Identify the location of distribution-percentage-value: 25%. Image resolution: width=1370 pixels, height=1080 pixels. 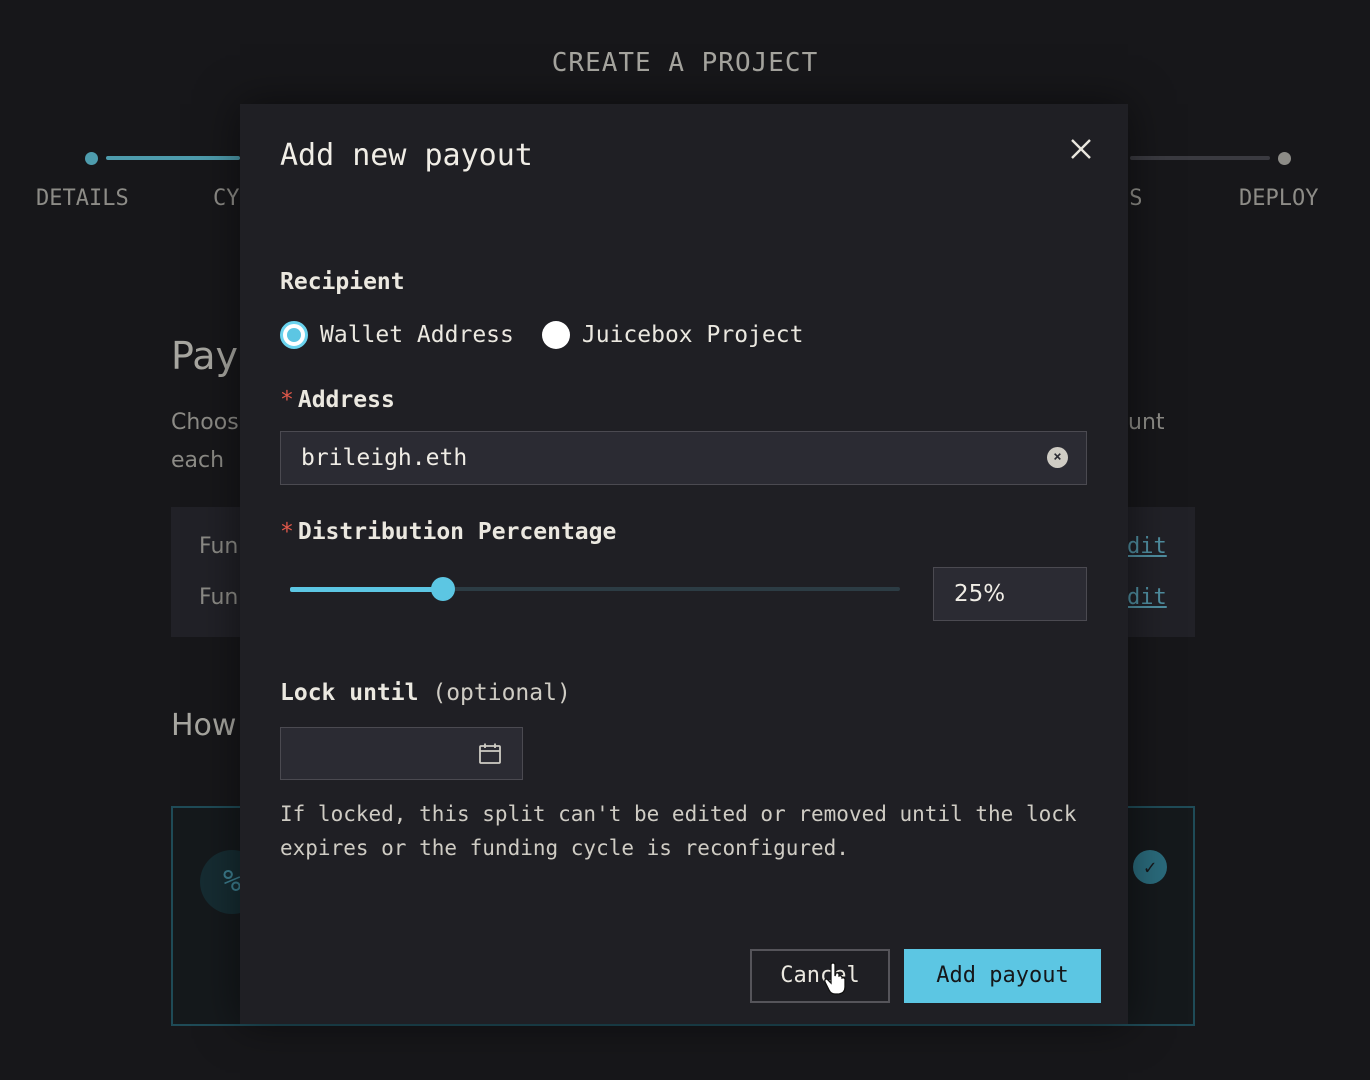
(979, 594).